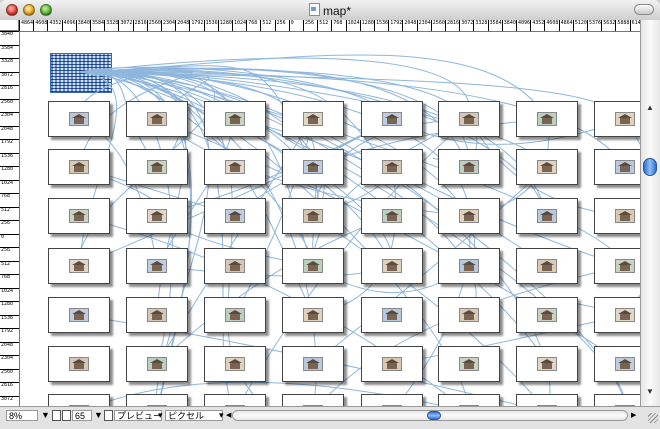  Describe the element at coordinates (228, 415) in the screenshot. I see `scroll-left-arrow-icon: ◀` at that location.